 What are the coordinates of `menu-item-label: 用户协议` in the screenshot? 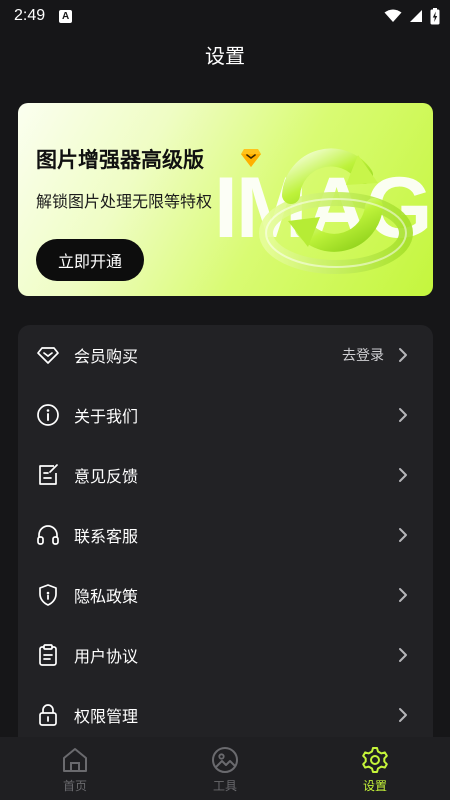 It's located at (106, 656).